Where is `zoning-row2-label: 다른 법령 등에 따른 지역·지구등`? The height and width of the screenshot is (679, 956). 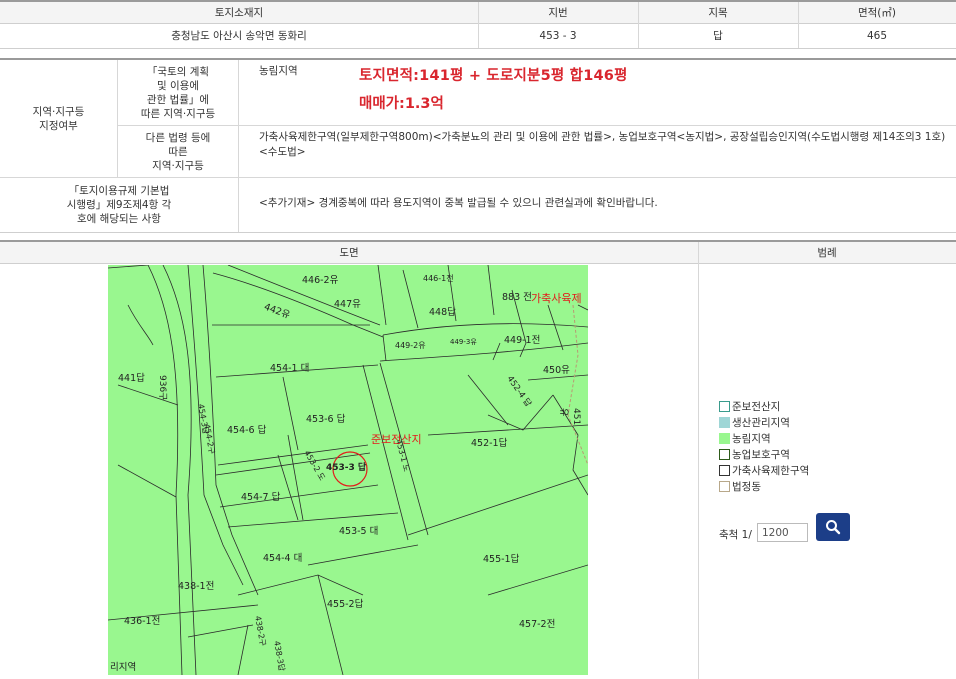 zoning-row2-label: 다른 법령 등에 따른 지역·지구등 is located at coordinates (178, 151).